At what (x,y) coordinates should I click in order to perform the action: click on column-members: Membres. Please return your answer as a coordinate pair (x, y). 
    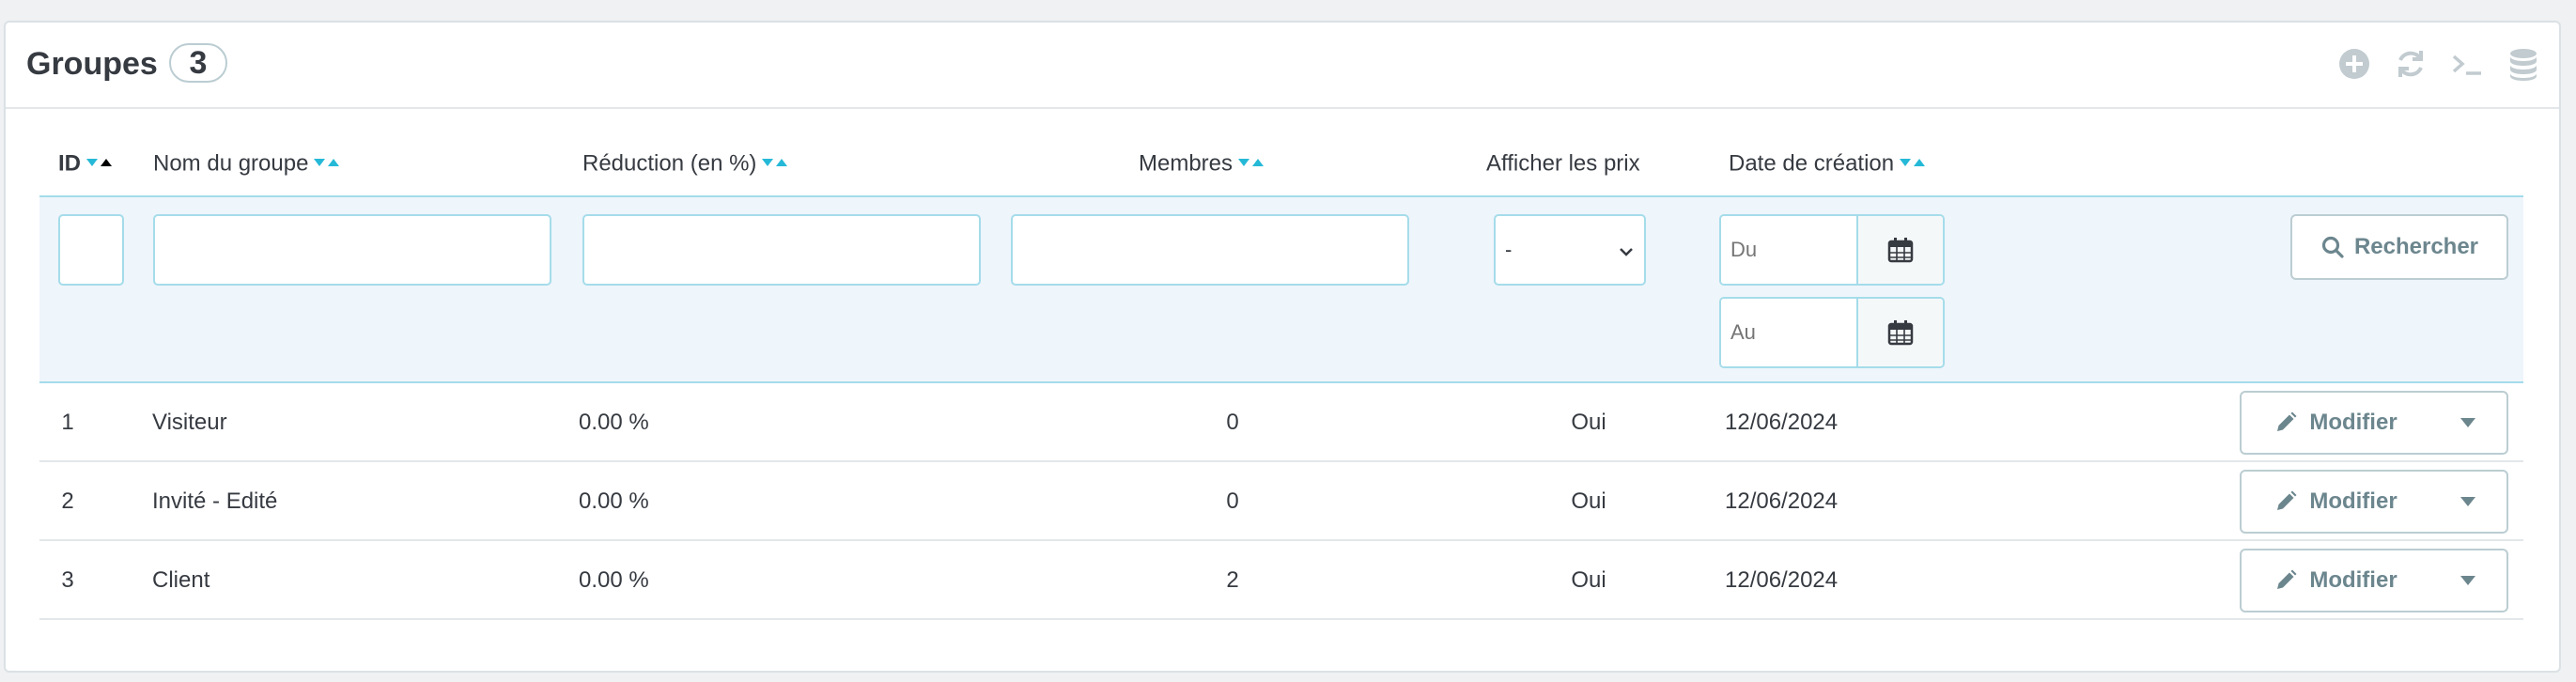
    Looking at the image, I should click on (1202, 164).